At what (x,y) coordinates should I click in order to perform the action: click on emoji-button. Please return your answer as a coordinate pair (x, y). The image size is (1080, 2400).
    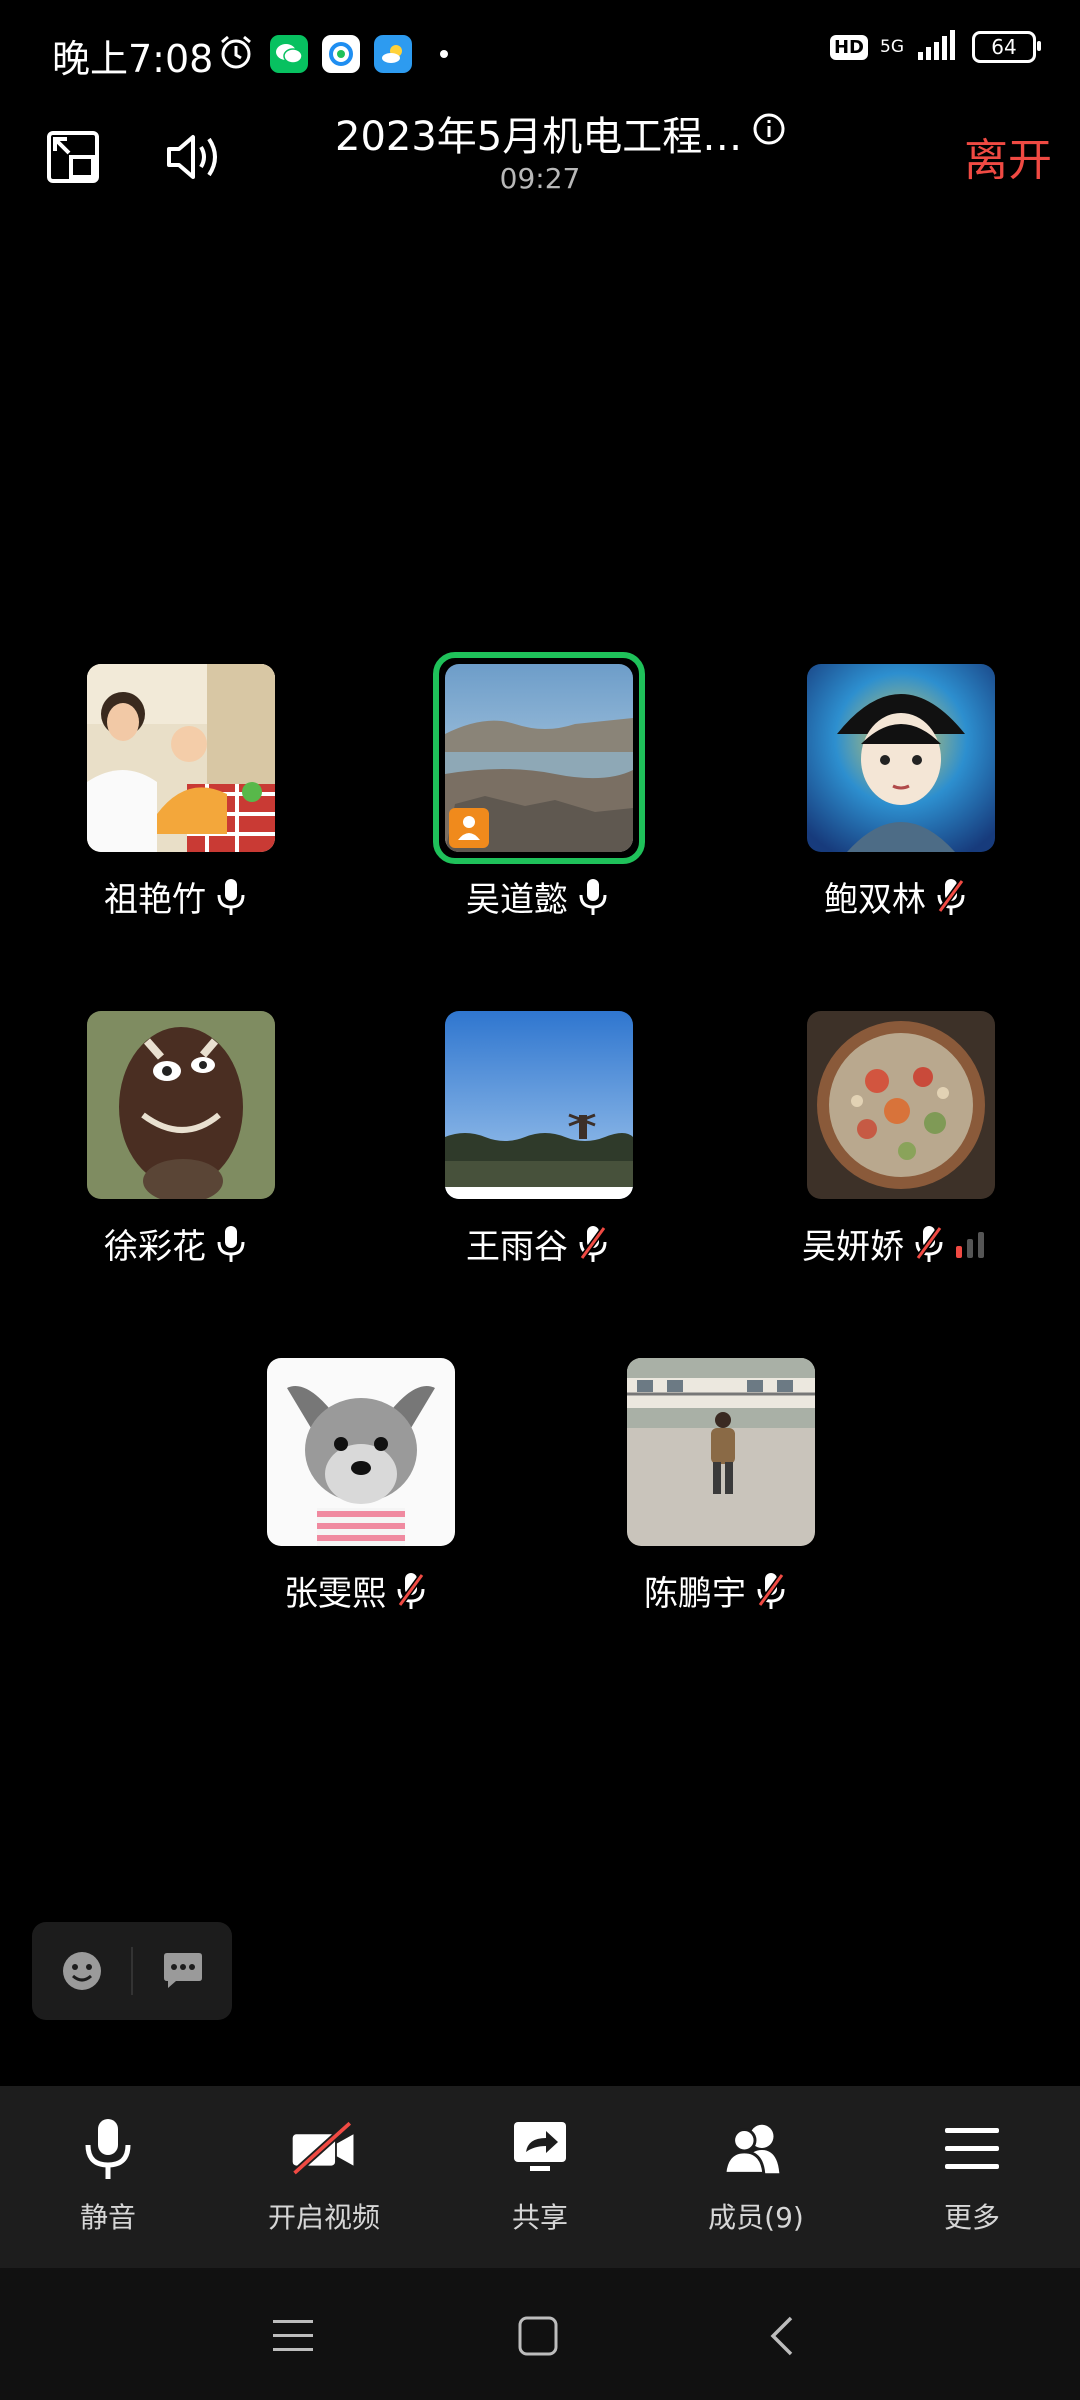
    Looking at the image, I should click on (81, 1971).